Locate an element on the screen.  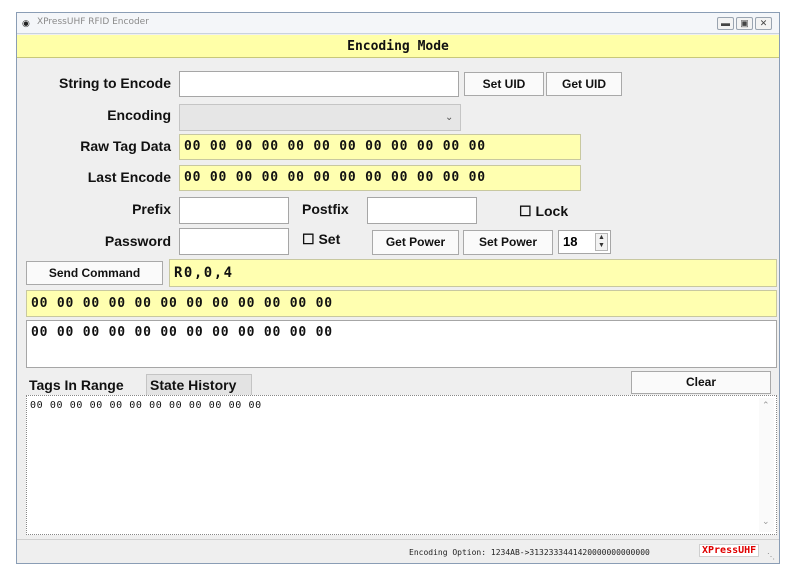
get-power-button: Get Power is located at coordinates (415, 242).